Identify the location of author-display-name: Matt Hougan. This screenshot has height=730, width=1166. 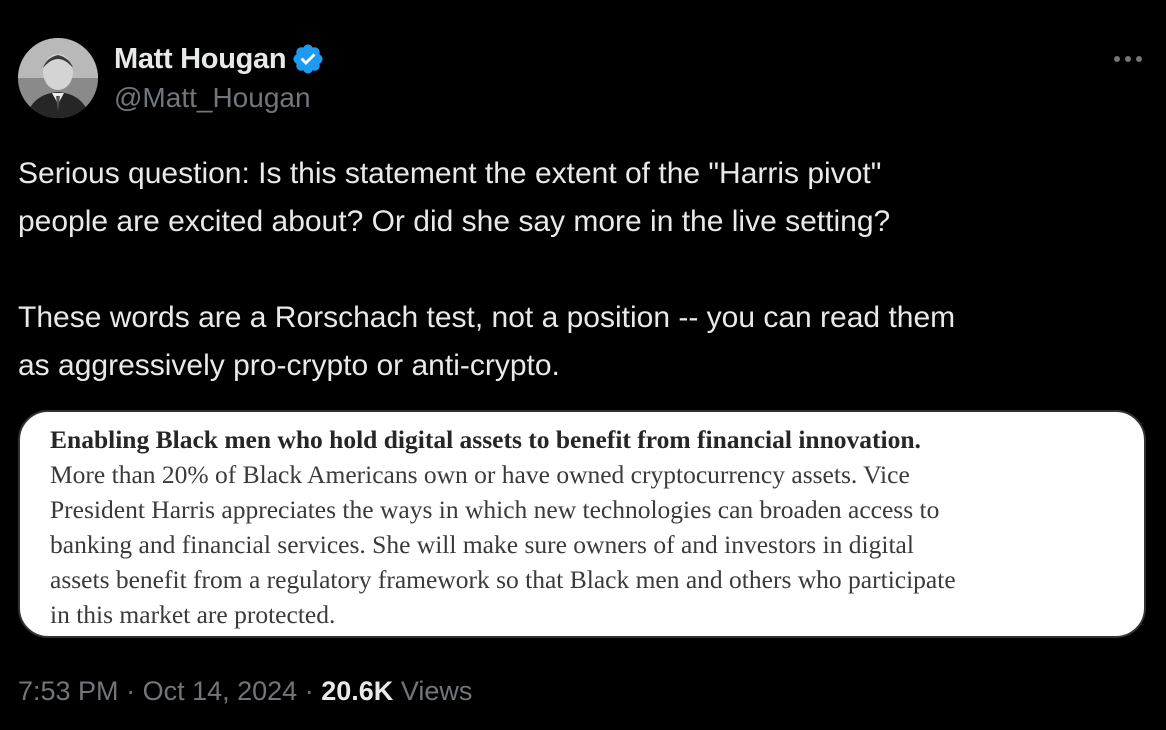
(200, 59).